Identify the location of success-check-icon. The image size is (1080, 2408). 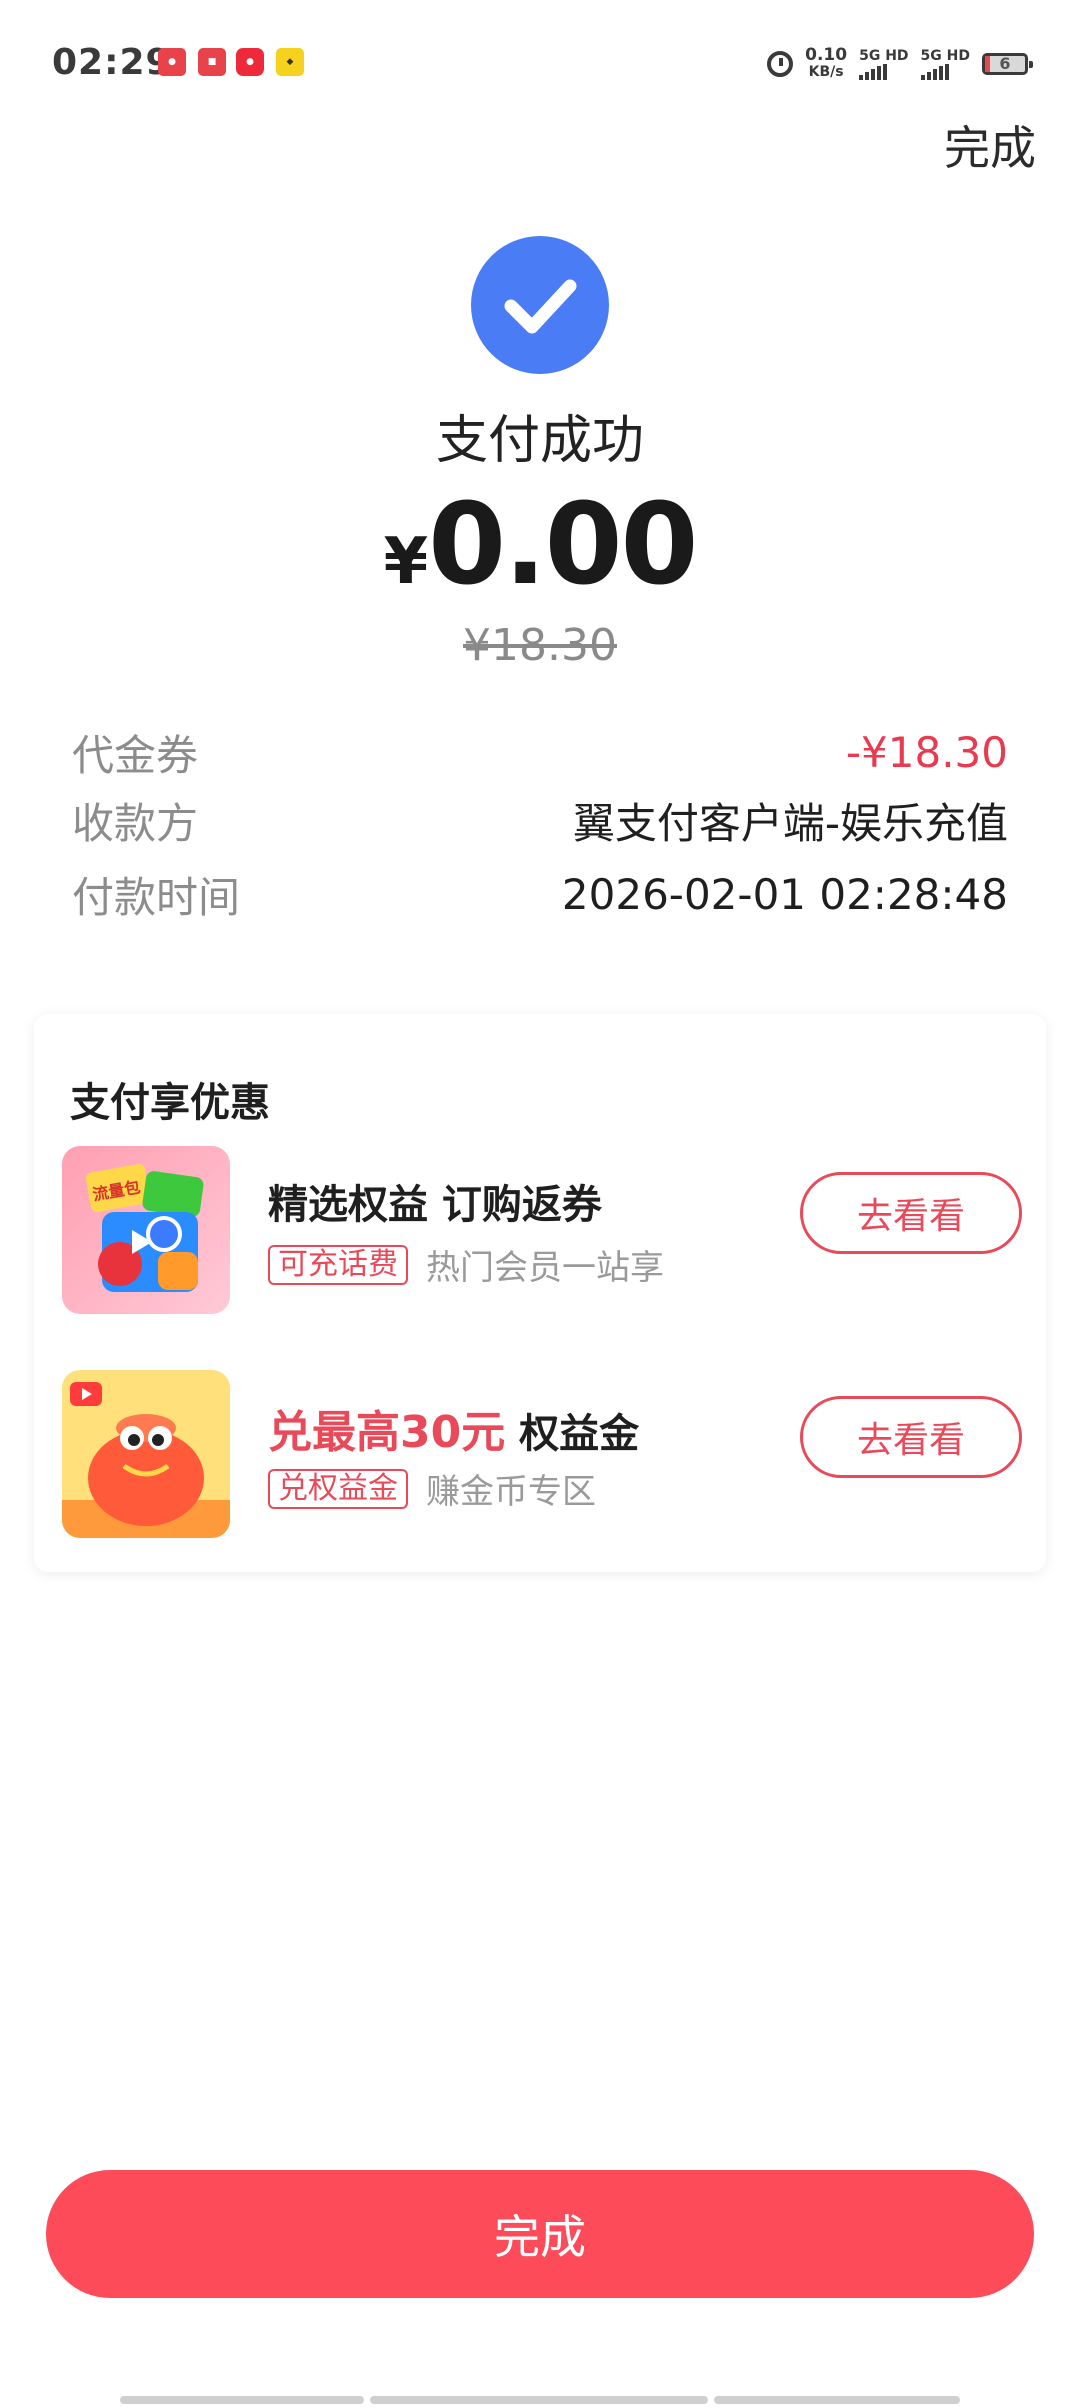
(540, 305).